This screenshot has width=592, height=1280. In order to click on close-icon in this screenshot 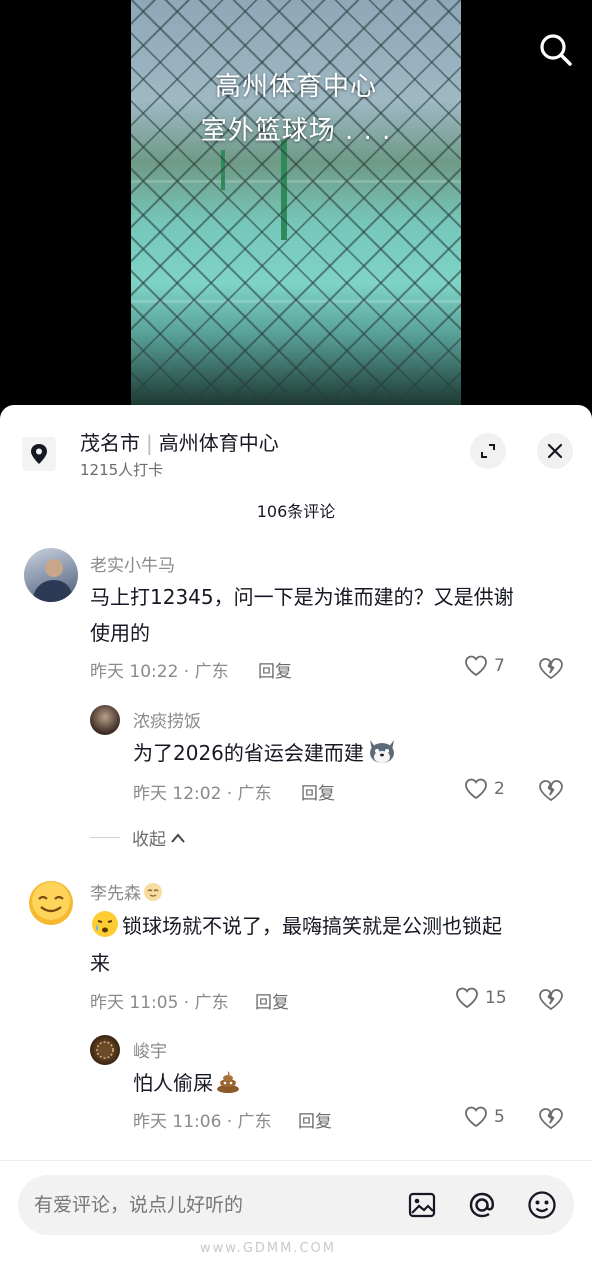, I will do `click(555, 451)`.